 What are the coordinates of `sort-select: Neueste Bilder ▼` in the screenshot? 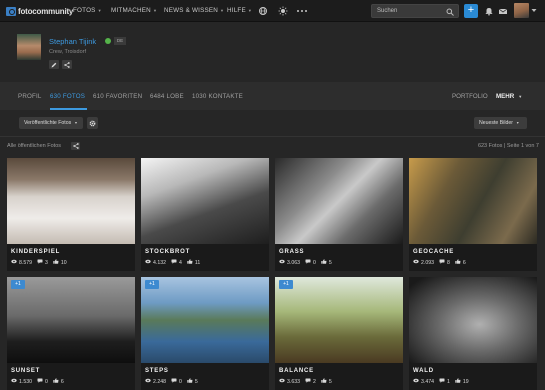 It's located at (500, 123).